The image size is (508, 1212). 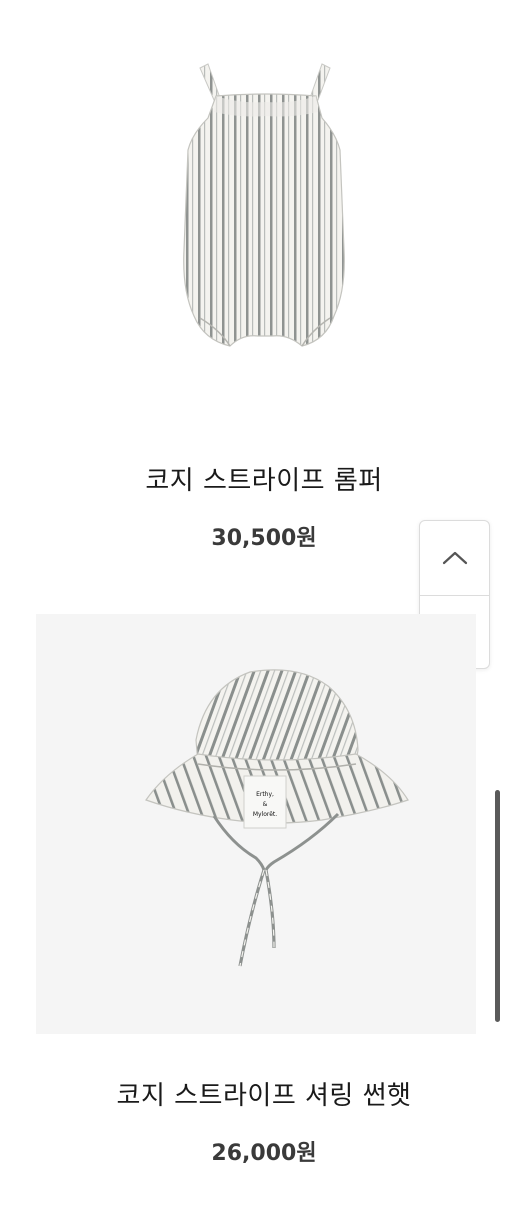 What do you see at coordinates (265, 794) in the screenshot?
I see `svg-text: Erthy,` at bounding box center [265, 794].